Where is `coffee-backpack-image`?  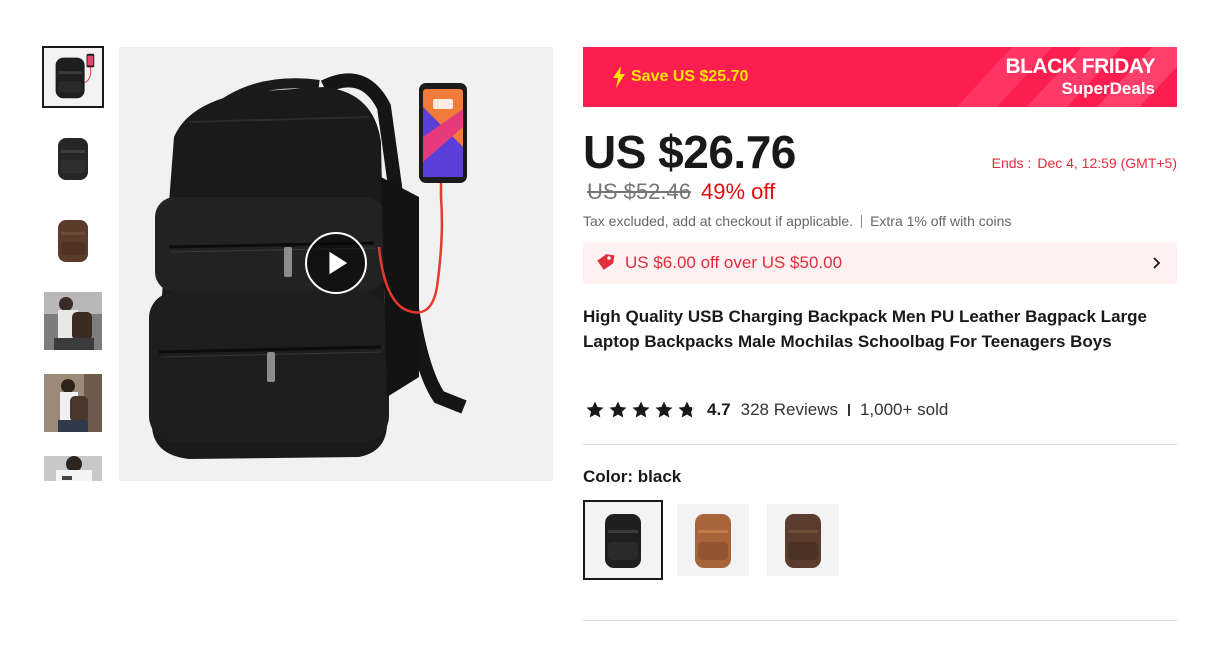 coffee-backpack-image is located at coordinates (803, 540).